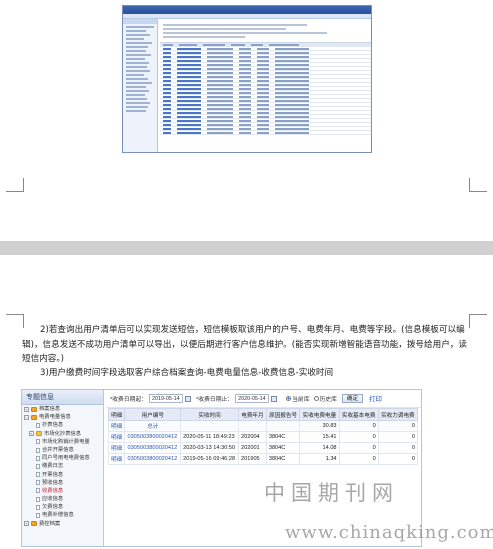 The image size is (493, 549). I want to click on column-header: 实收力调电费, so click(398, 414).